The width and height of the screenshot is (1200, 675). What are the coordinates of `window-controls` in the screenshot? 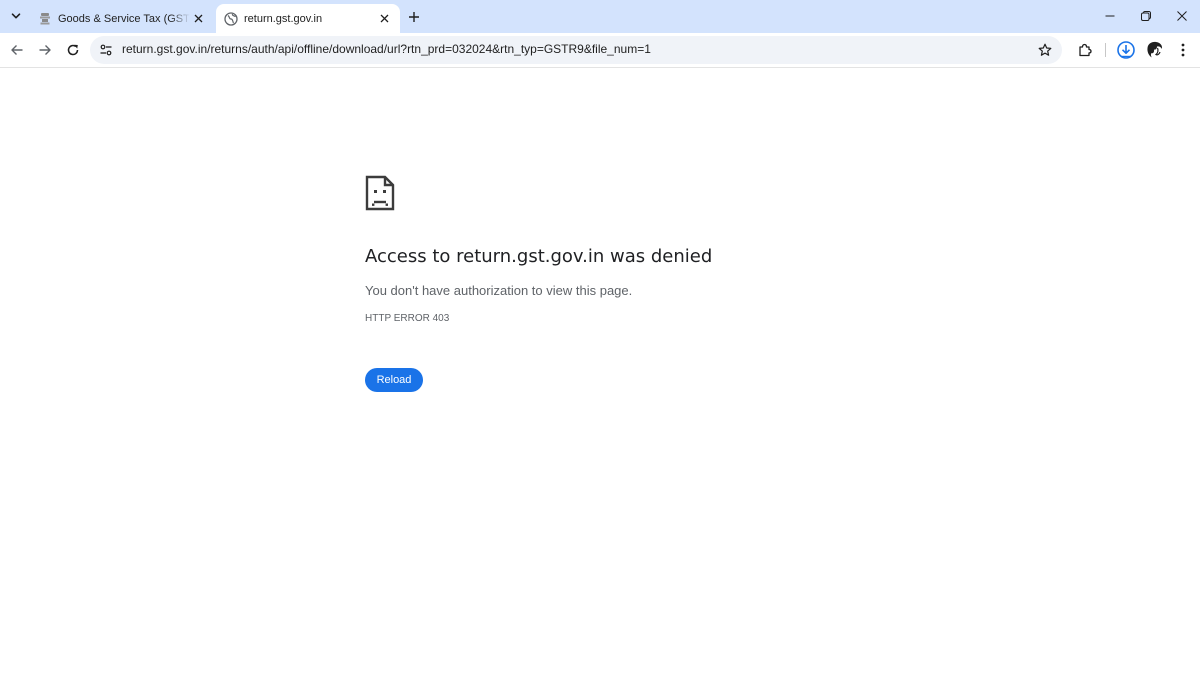 It's located at (1146, 16).